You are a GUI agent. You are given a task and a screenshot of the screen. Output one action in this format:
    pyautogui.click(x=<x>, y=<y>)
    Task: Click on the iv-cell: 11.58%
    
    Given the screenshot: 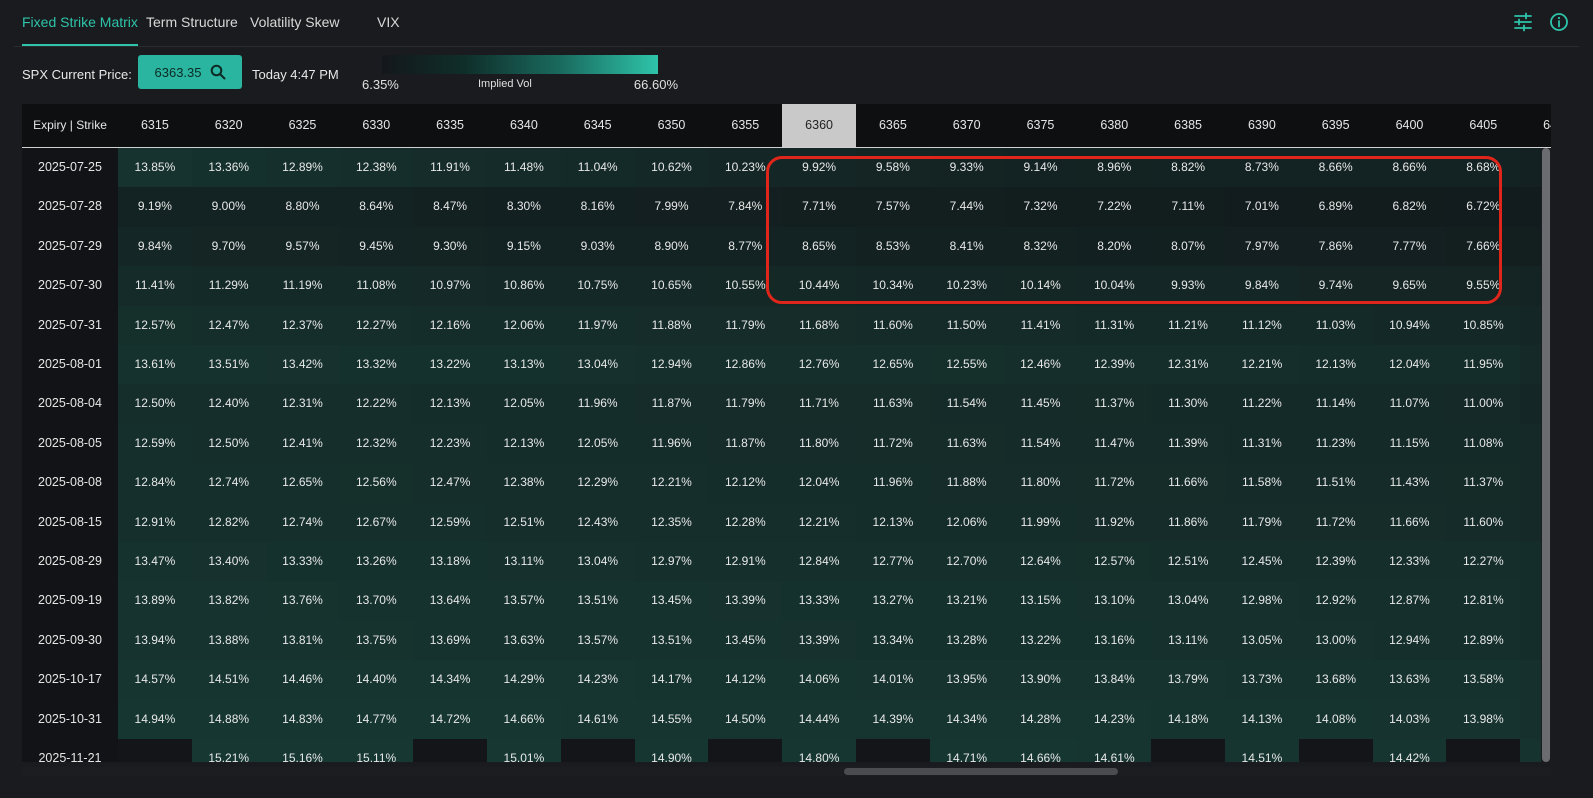 What is the action you would take?
    pyautogui.click(x=1262, y=483)
    